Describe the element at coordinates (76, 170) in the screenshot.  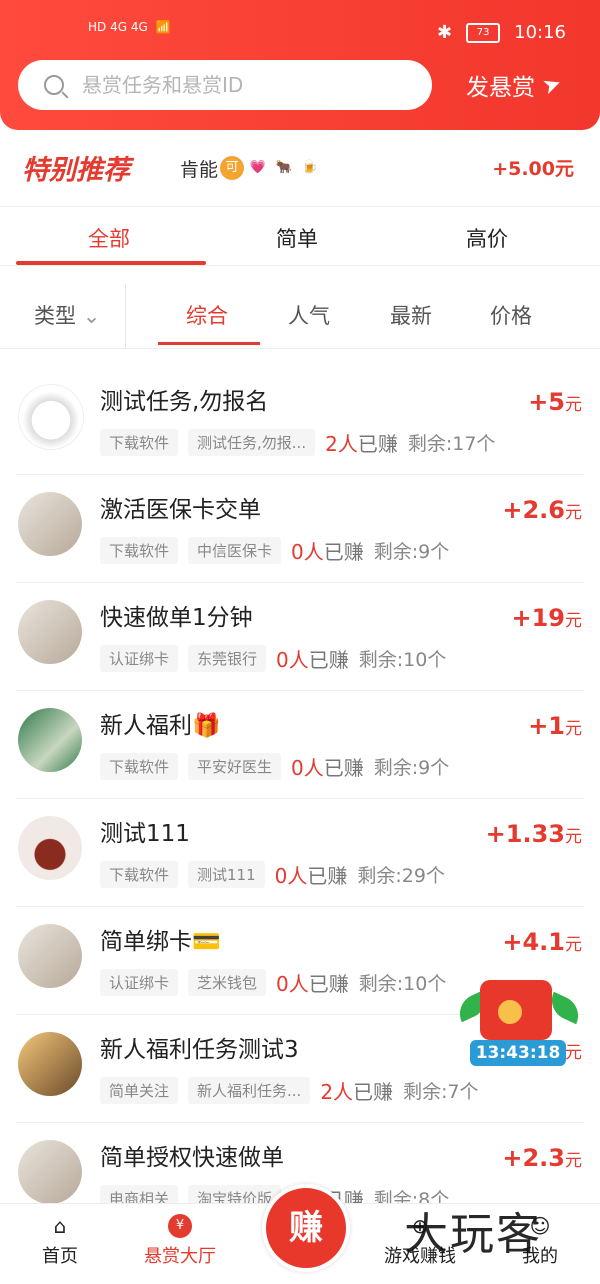
I see `special-title: 特别推荐` at that location.